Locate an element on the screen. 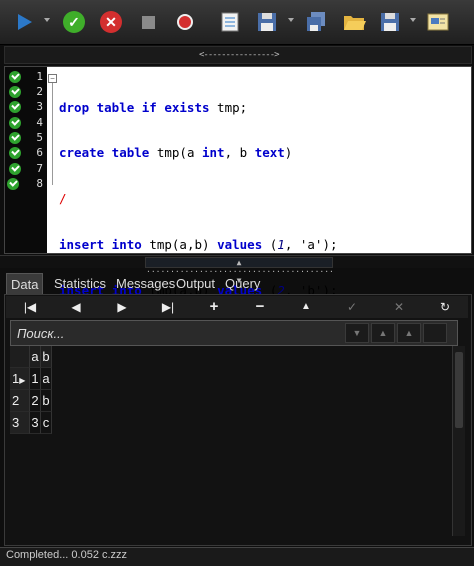  stop-icon is located at coordinates (148, 22).